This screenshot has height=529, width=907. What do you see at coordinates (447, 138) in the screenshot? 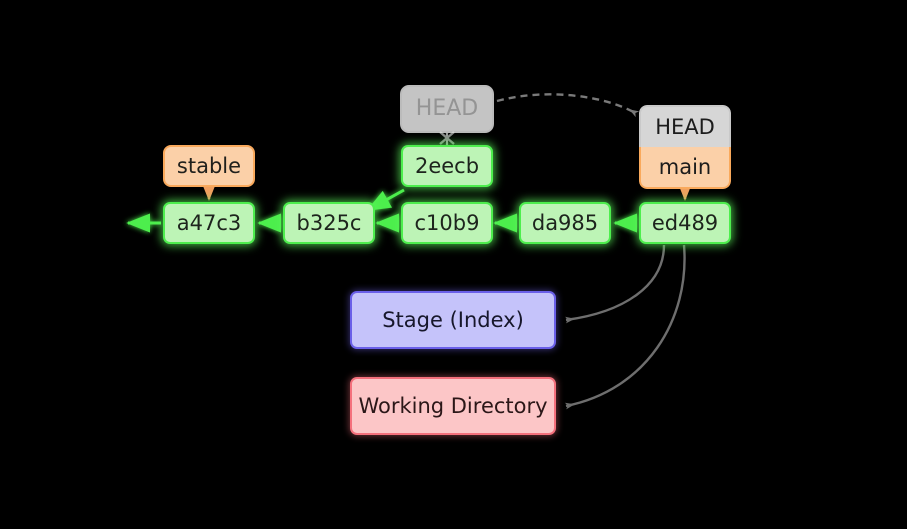
I see `cancel-x-icon` at bounding box center [447, 138].